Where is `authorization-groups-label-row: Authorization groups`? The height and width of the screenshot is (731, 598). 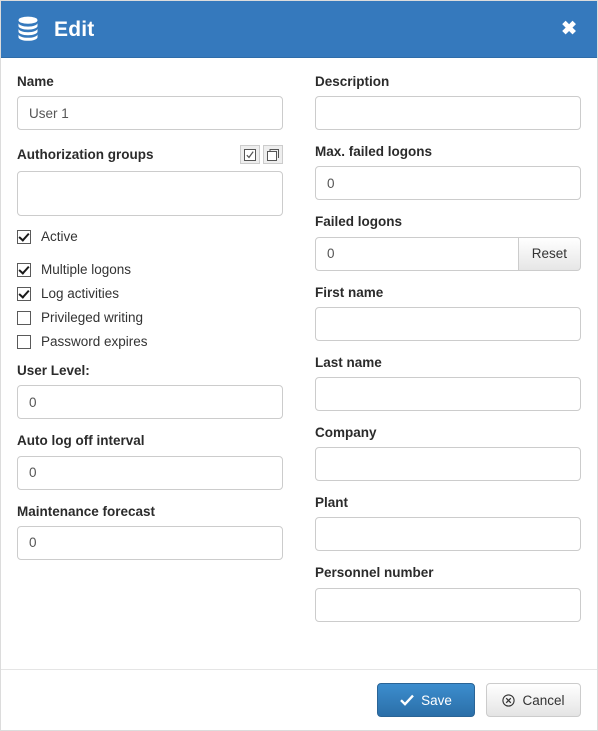
authorization-groups-label-row: Authorization groups is located at coordinates (150, 154).